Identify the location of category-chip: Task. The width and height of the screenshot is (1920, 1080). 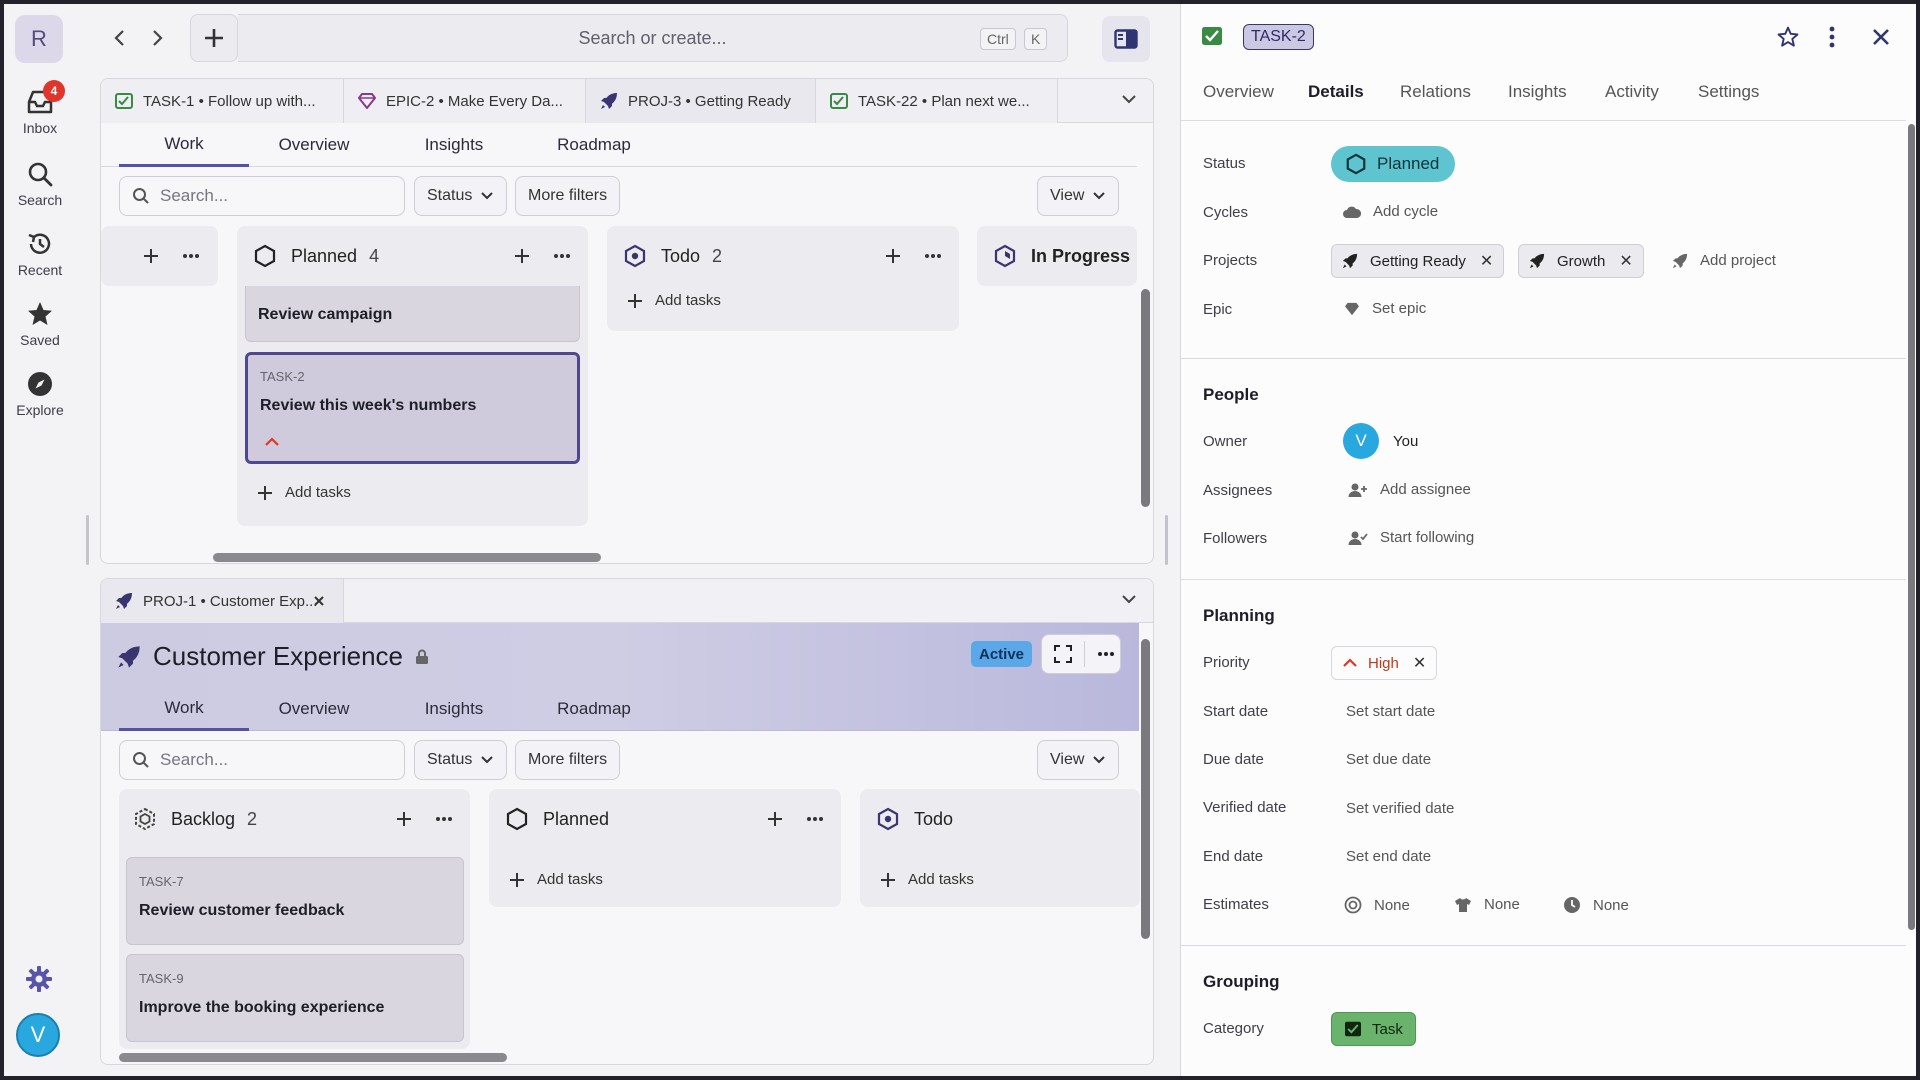
(1373, 1029).